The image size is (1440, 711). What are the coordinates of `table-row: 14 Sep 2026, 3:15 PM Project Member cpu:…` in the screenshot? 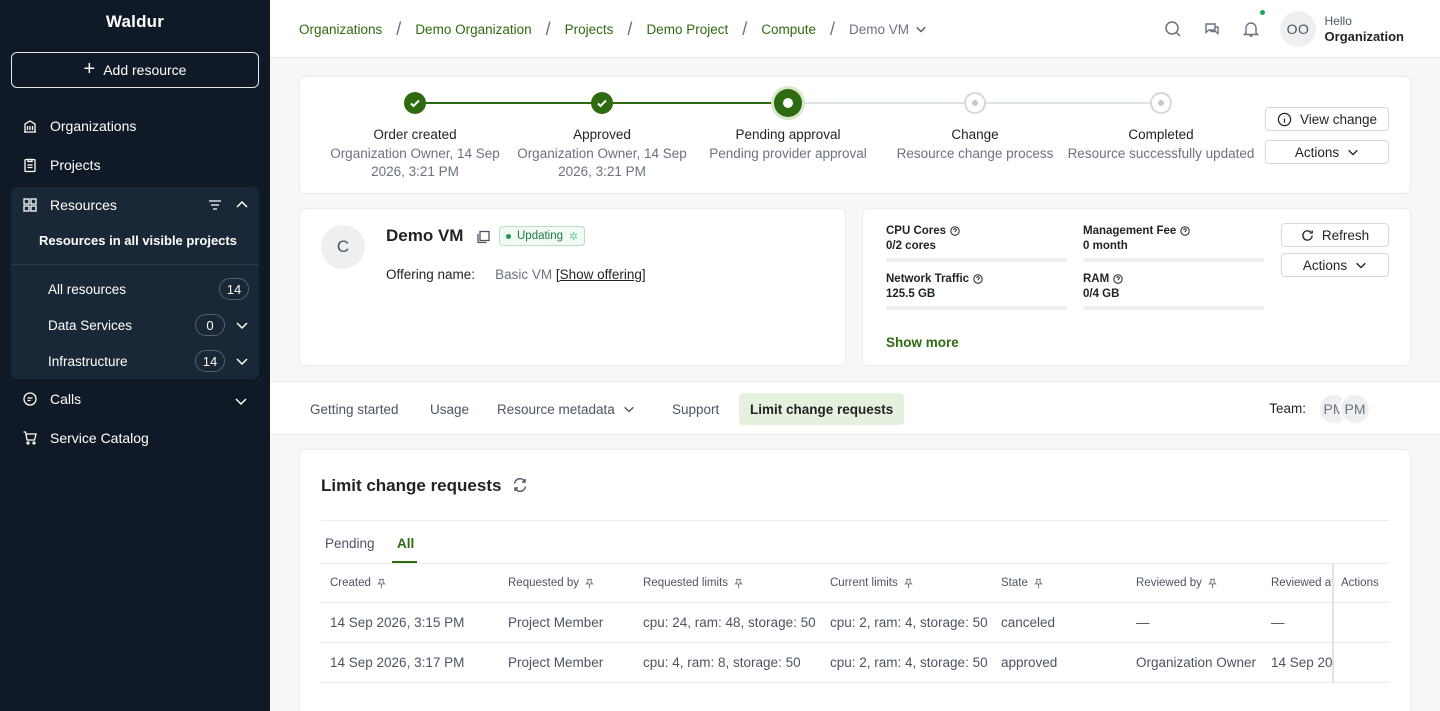 It's located at (855, 623).